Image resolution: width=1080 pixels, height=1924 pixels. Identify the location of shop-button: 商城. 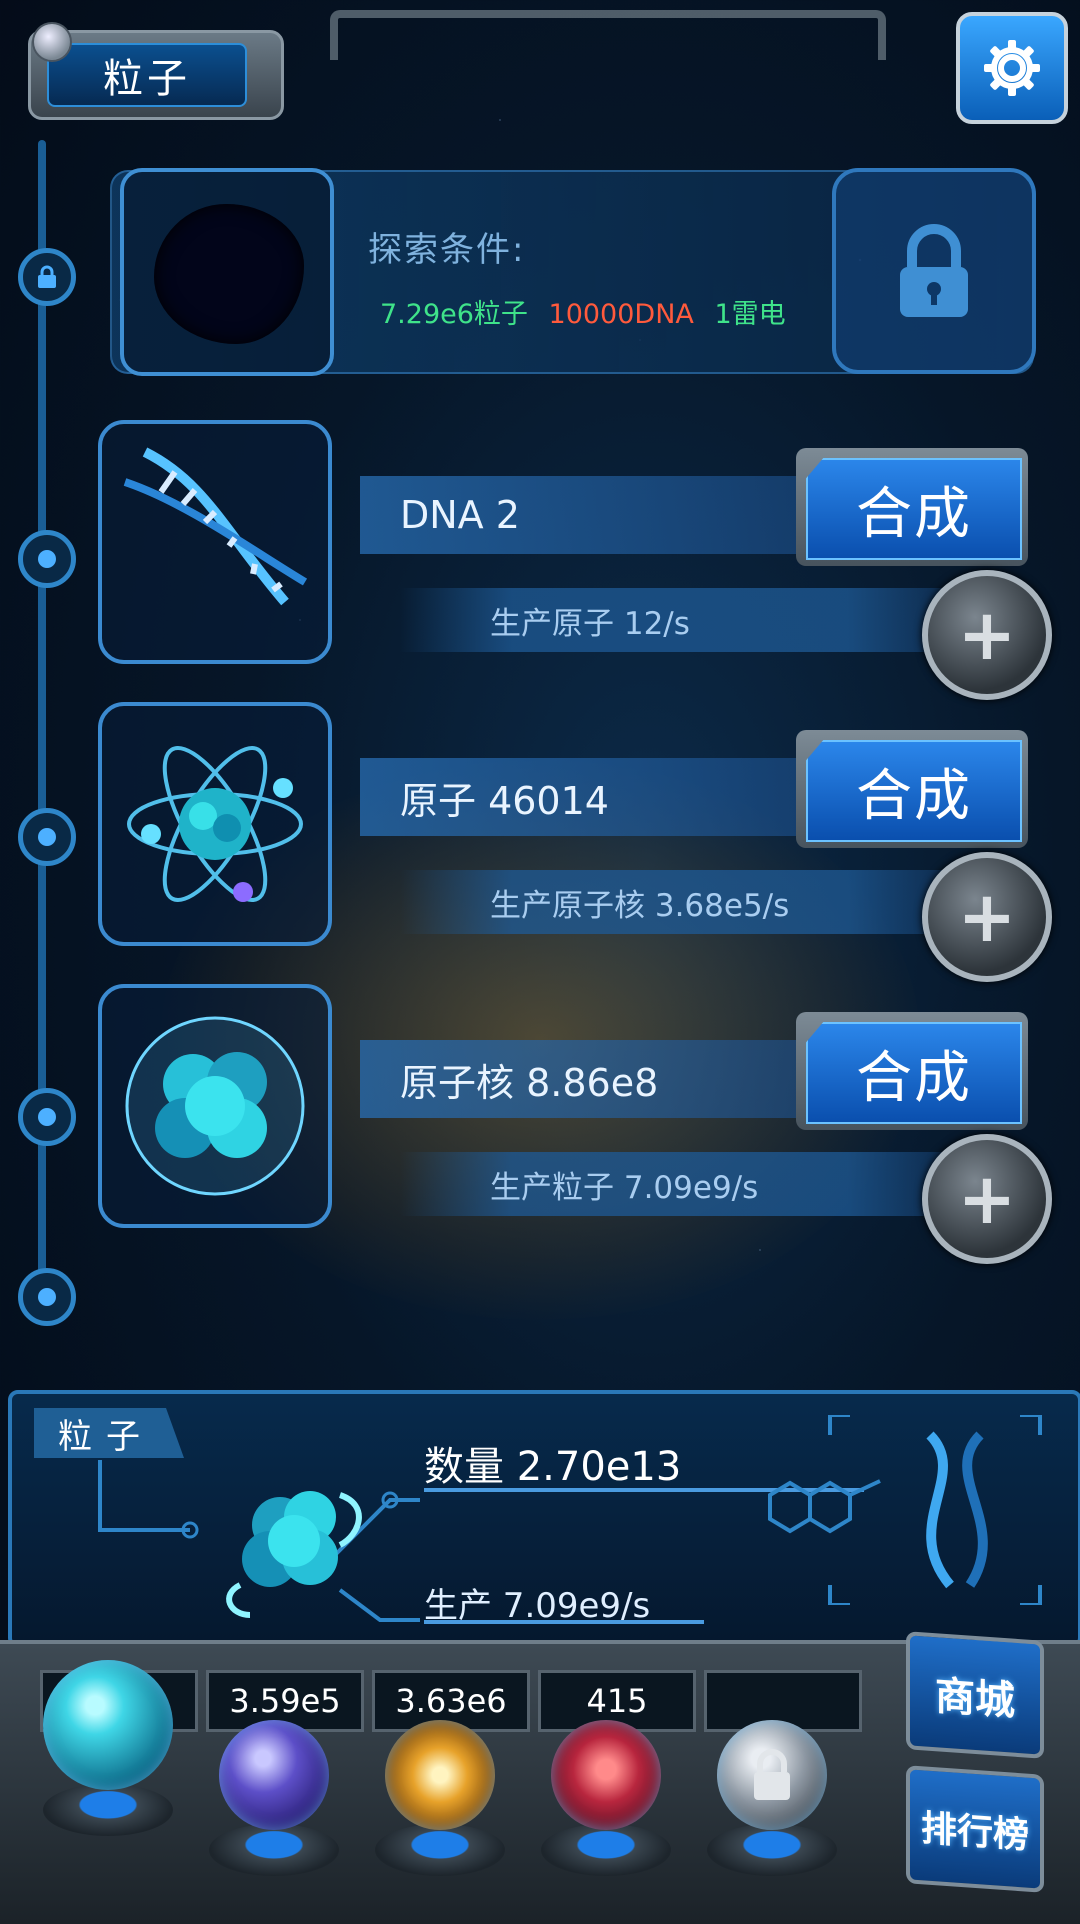
(975, 1695).